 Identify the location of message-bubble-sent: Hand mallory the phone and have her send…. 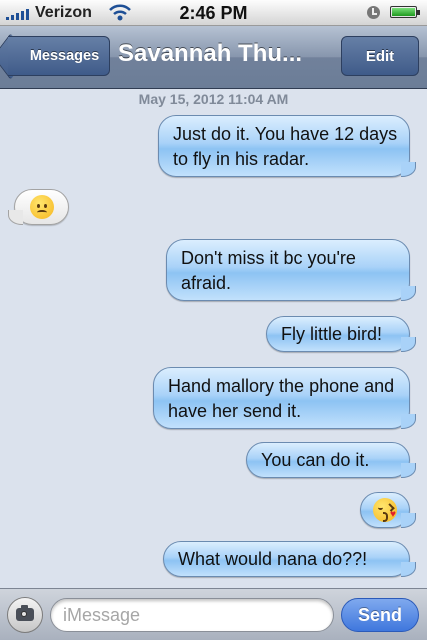
(284, 398).